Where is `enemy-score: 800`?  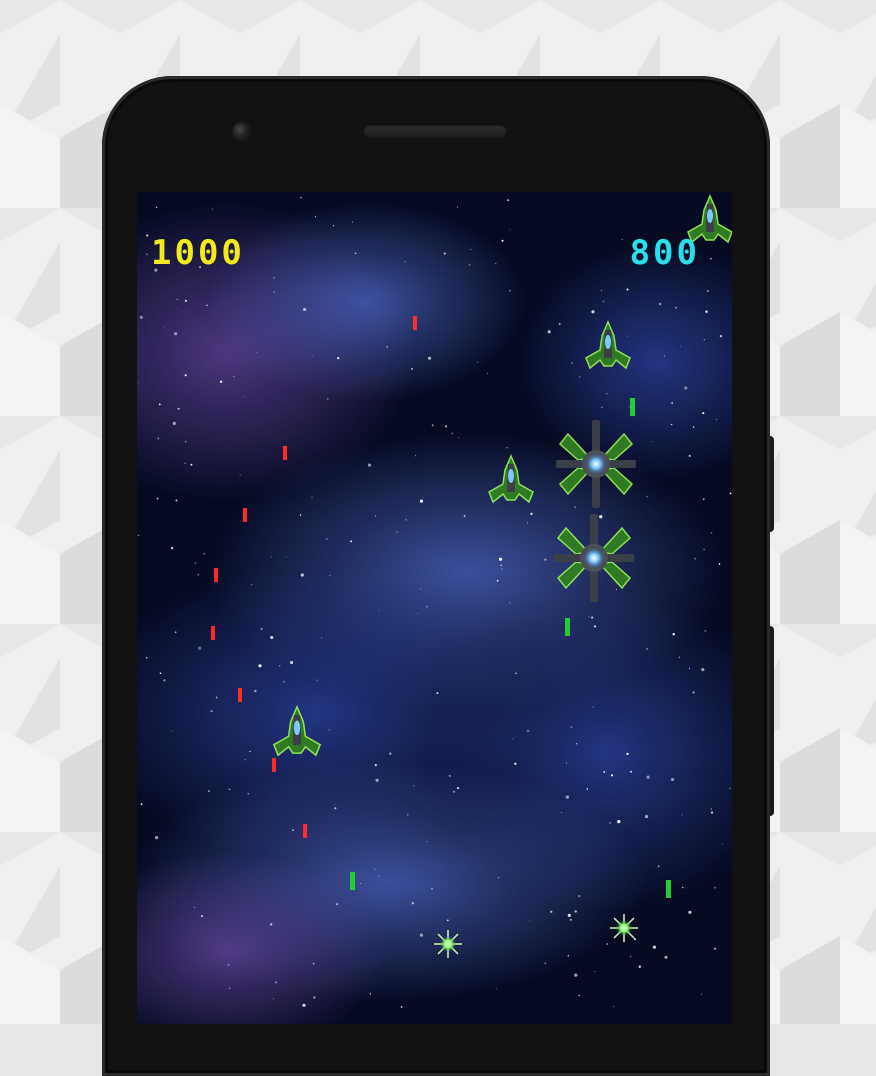 enemy-score: 800 is located at coordinates (664, 253).